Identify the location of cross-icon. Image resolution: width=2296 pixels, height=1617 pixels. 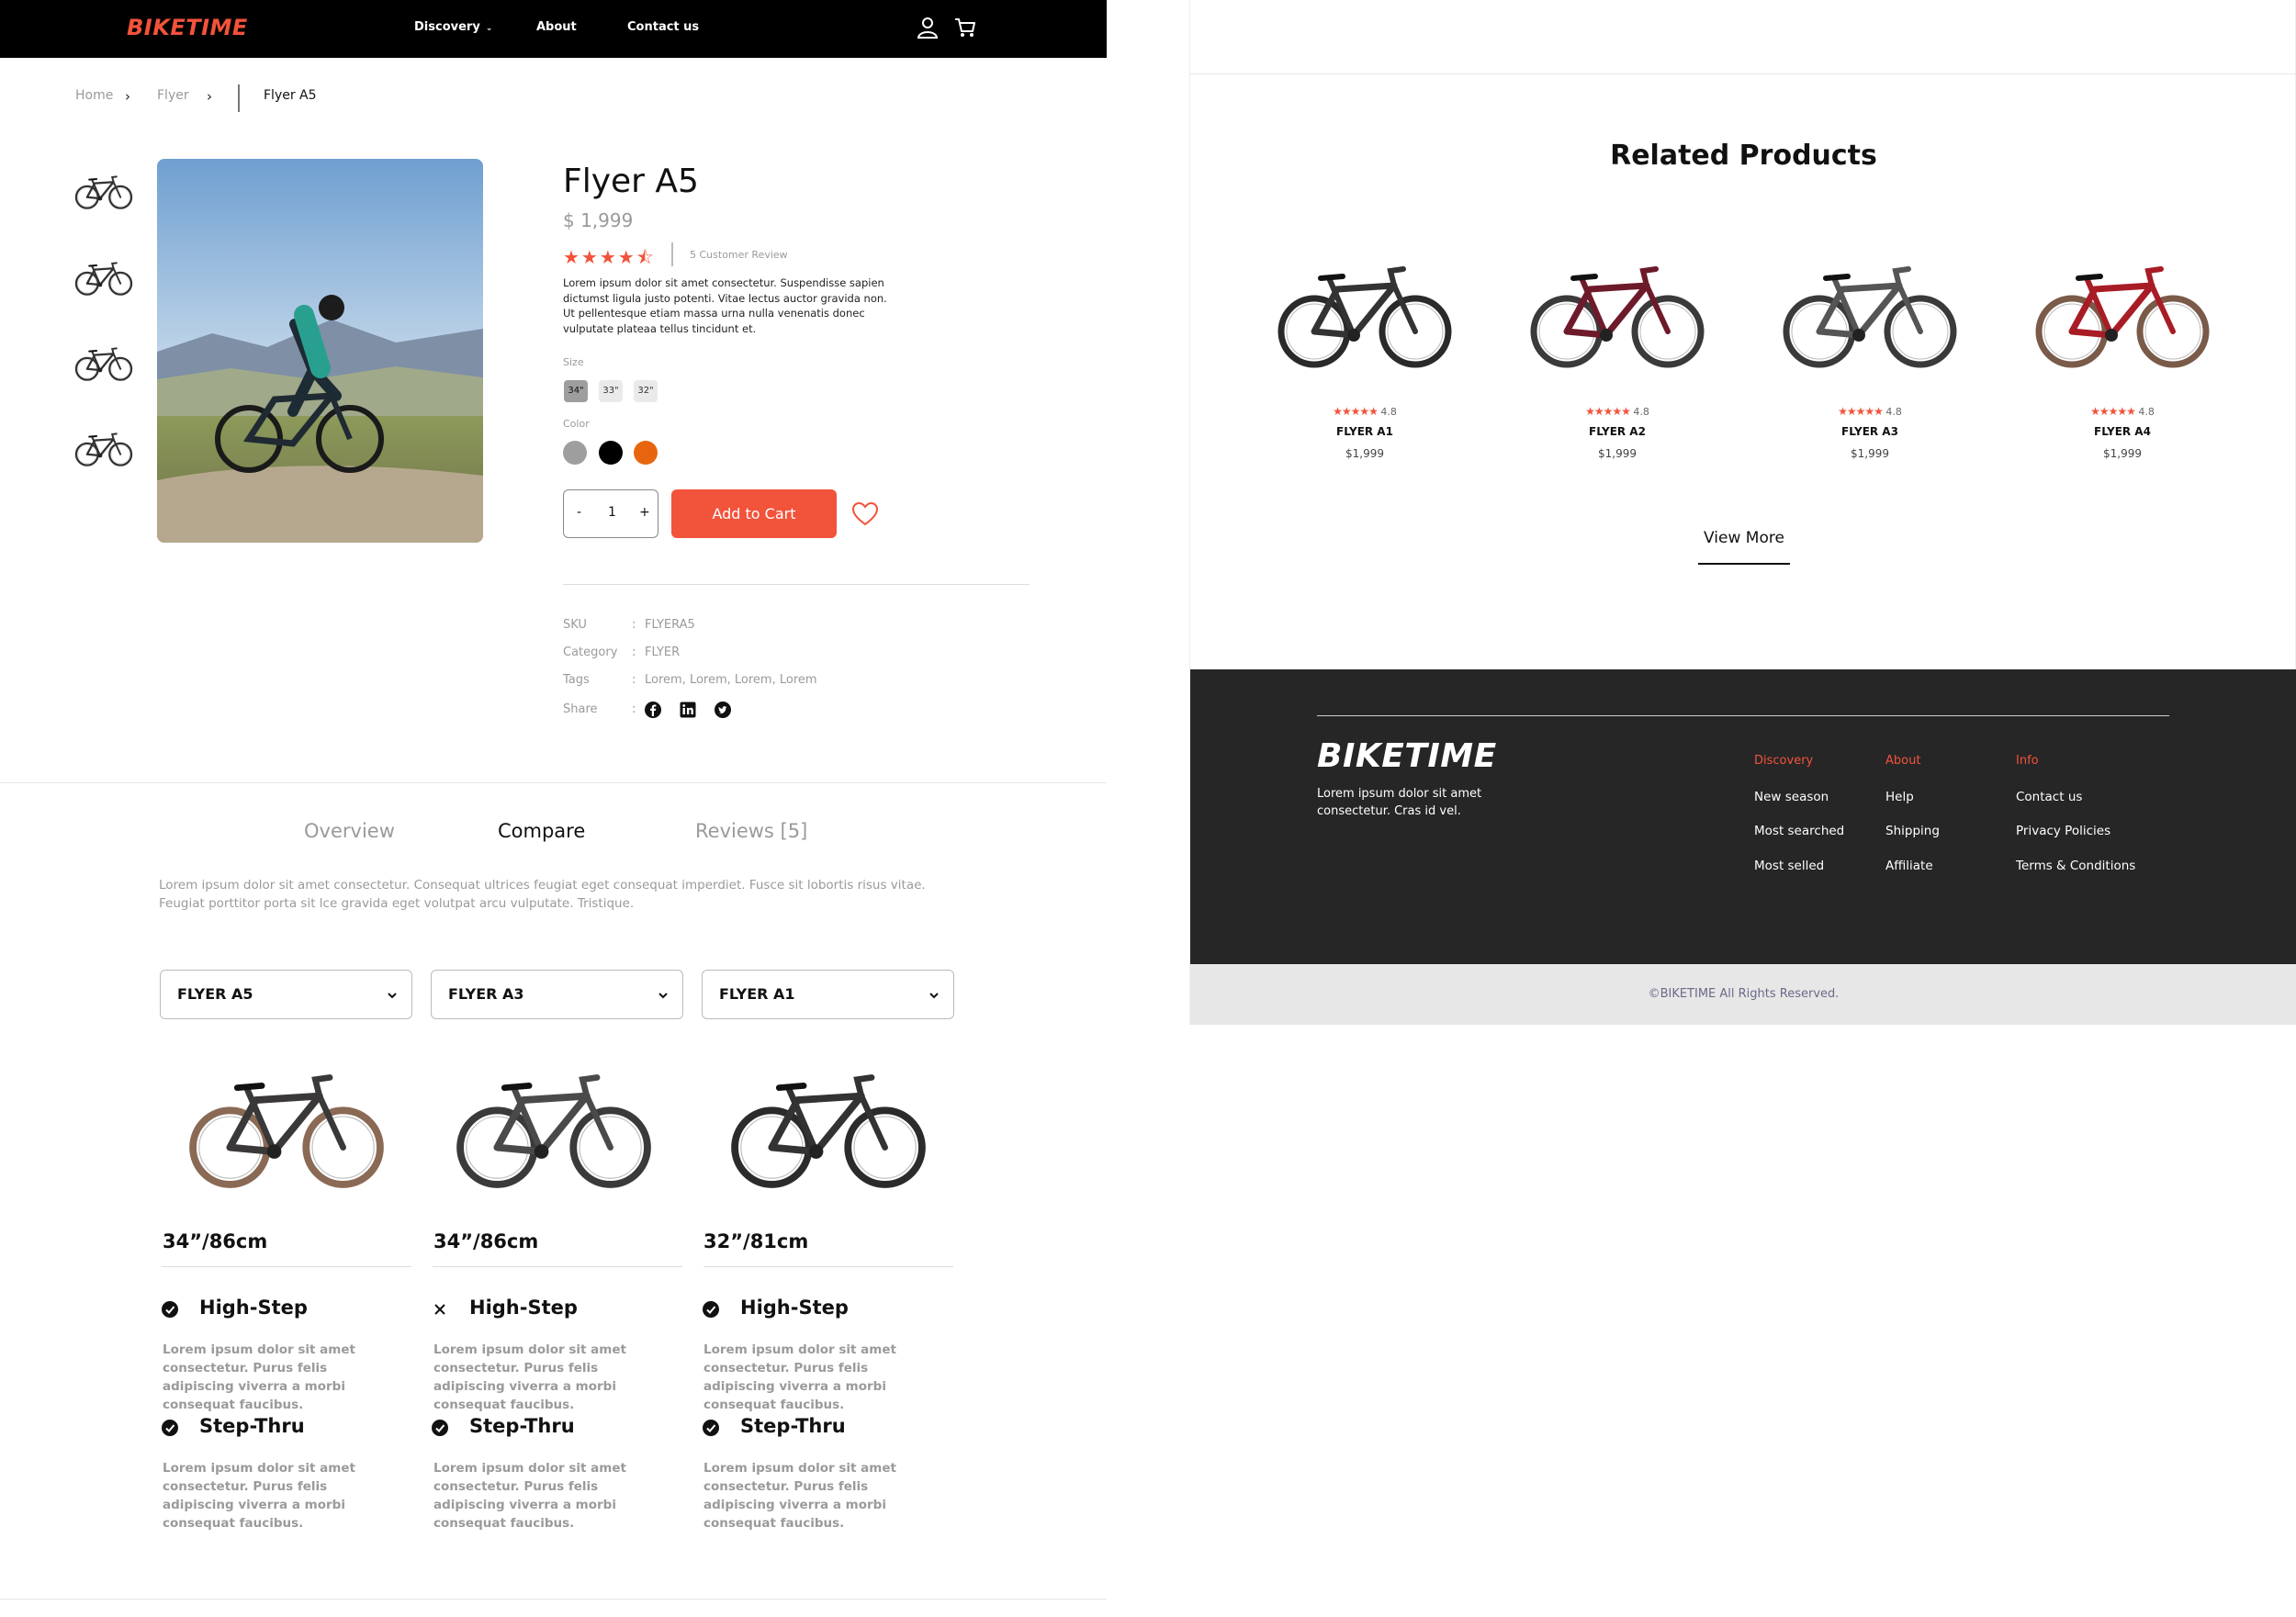
(440, 1310).